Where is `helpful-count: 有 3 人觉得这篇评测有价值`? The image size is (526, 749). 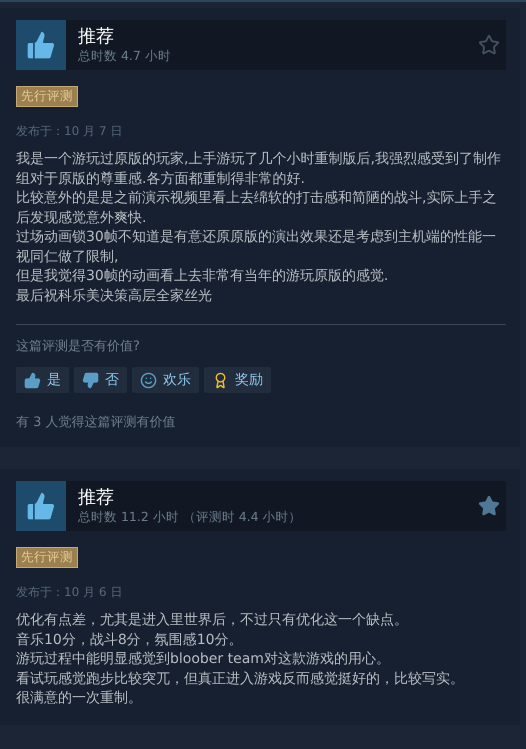 helpful-count: 有 3 人觉得这篇评测有价值 is located at coordinates (96, 422).